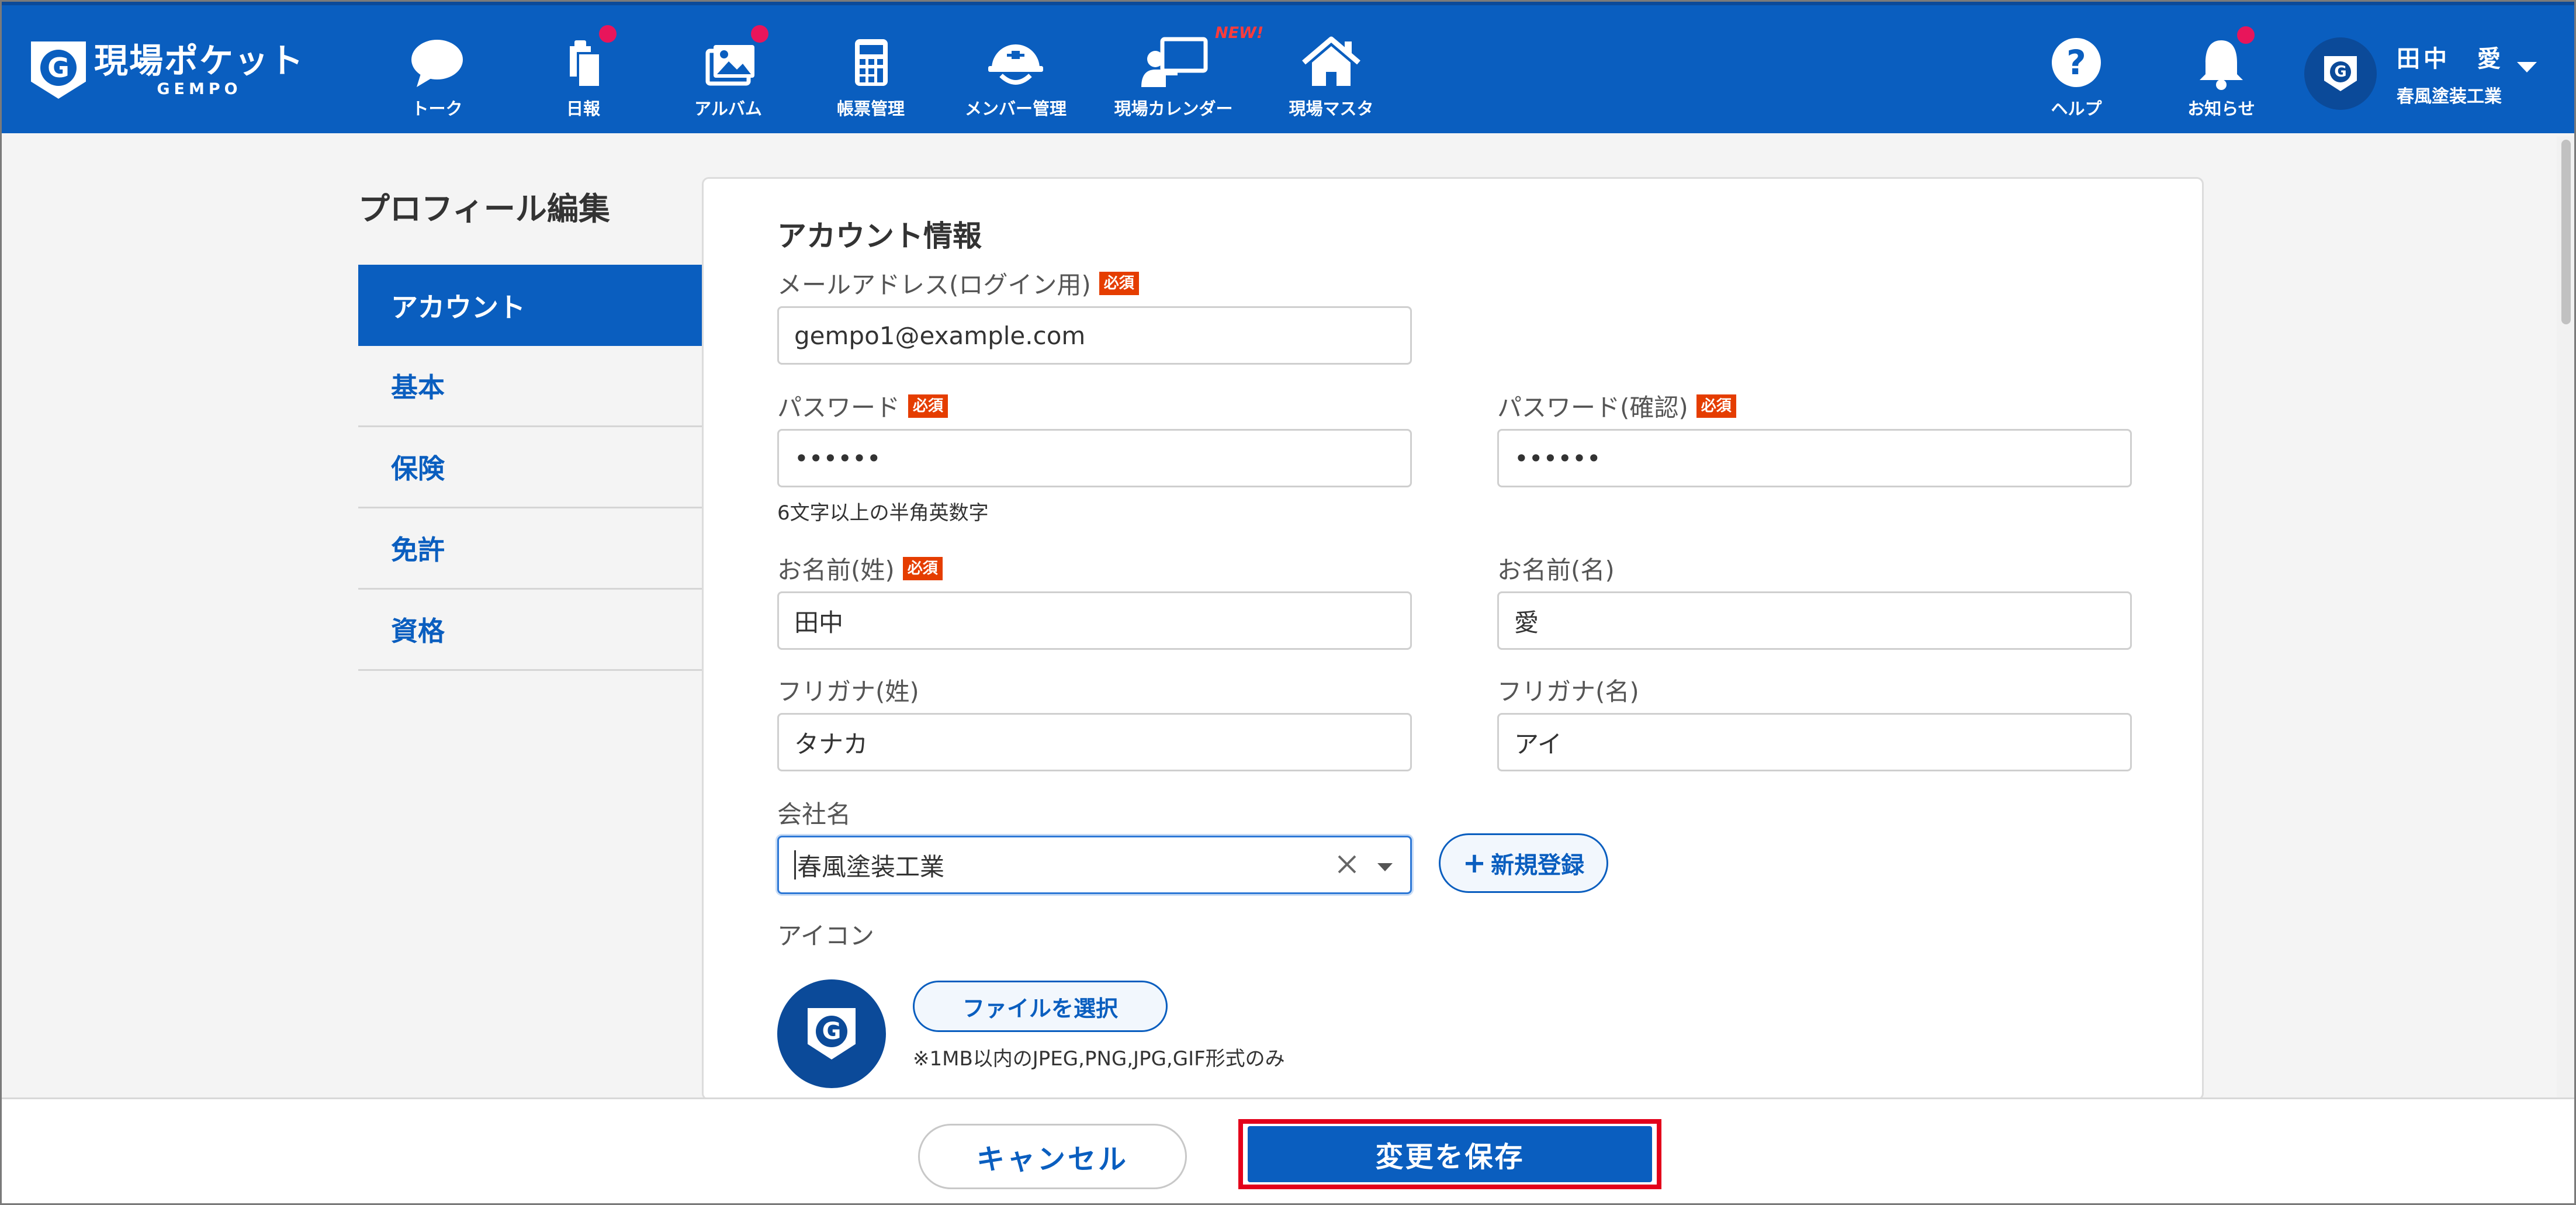 The width and height of the screenshot is (2576, 1205). Describe the element at coordinates (1347, 864) in the screenshot. I see `clear-icon` at that location.